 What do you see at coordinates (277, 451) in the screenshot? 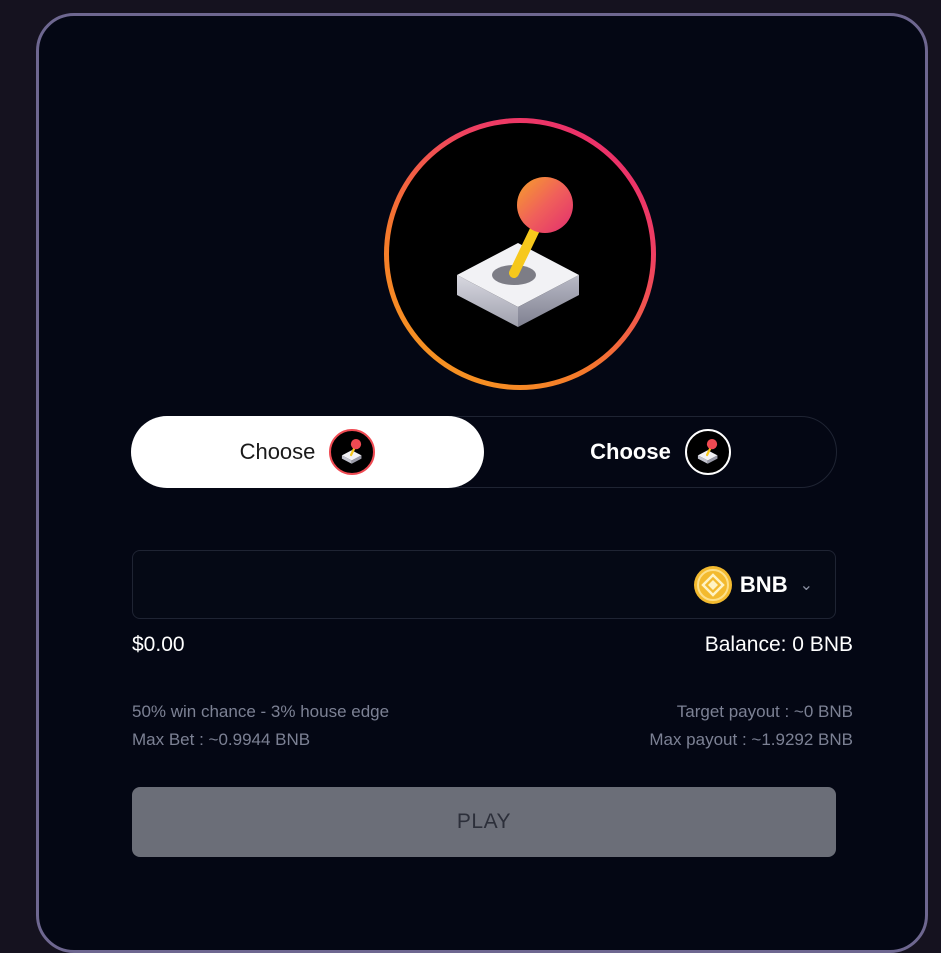
I see `choose-option-1-label: Choose` at bounding box center [277, 451].